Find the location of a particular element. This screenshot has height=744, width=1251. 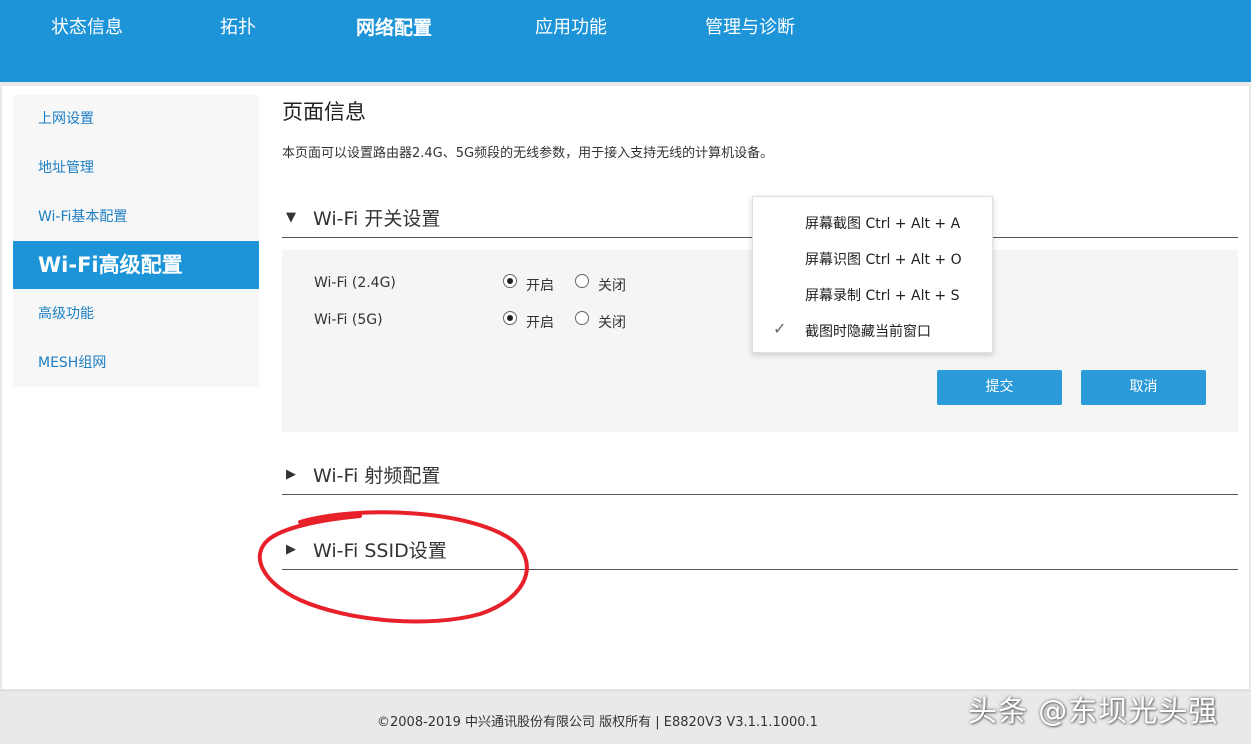

sidebar-item-wifi-basic: Wi-Fi基本配置 is located at coordinates (82, 217).